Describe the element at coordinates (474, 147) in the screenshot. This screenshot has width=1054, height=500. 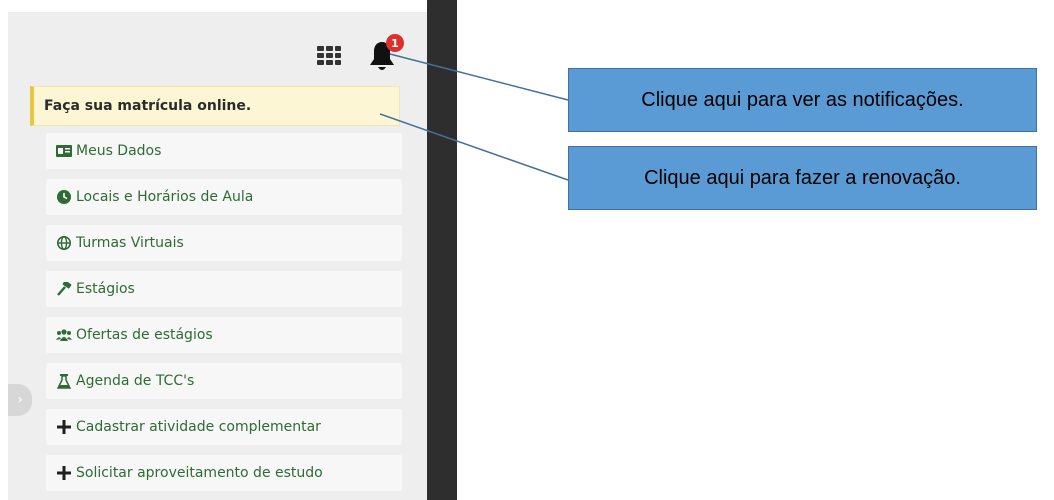
I see `renewal-connector` at that location.